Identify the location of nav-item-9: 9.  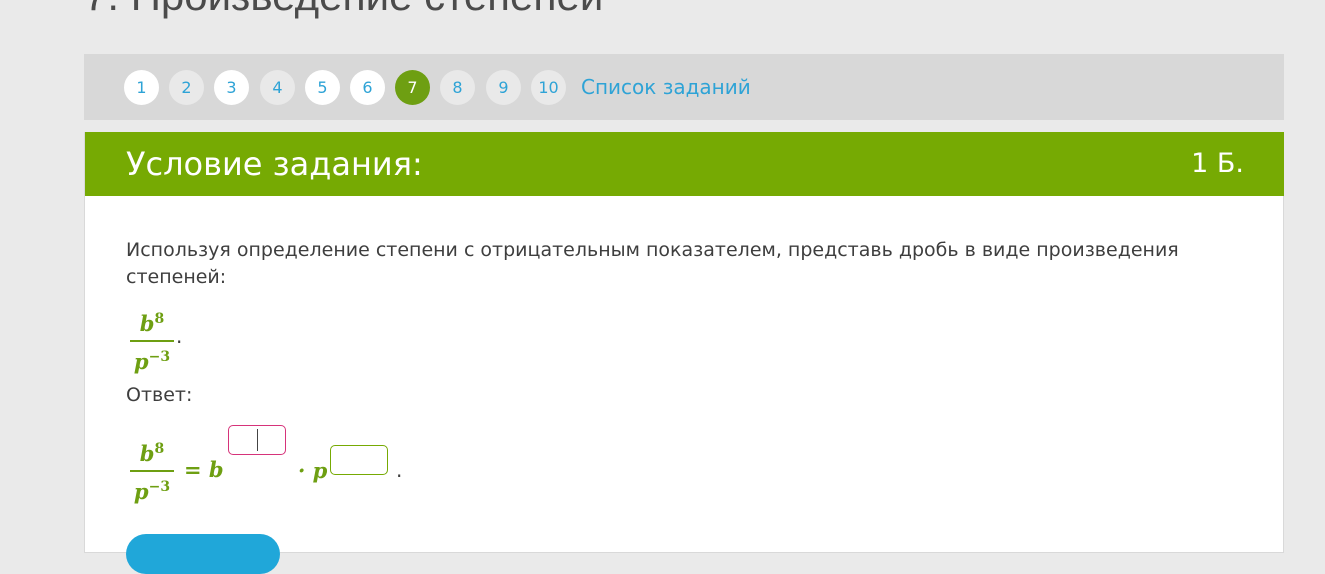
(503, 87).